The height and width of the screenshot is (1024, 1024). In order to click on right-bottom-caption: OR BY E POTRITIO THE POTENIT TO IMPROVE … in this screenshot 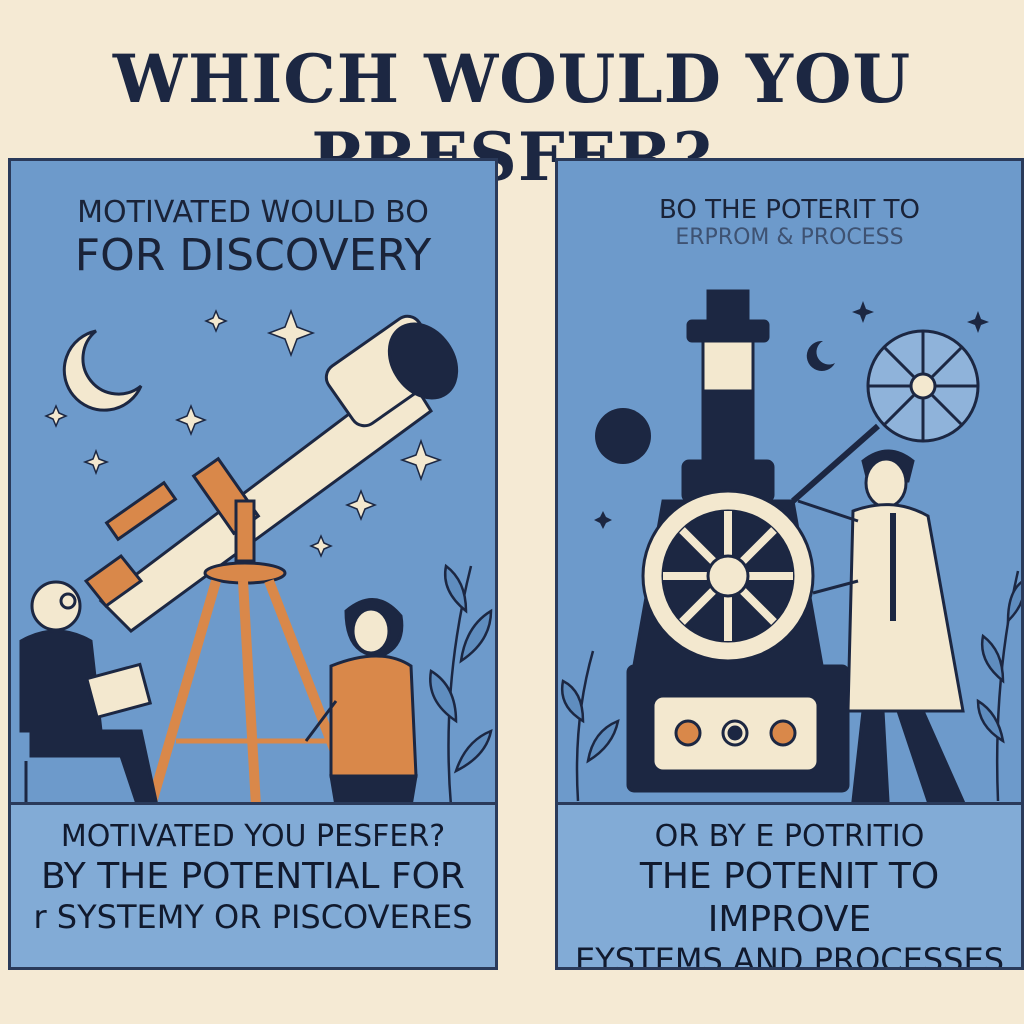, I will do `click(789, 884)`.